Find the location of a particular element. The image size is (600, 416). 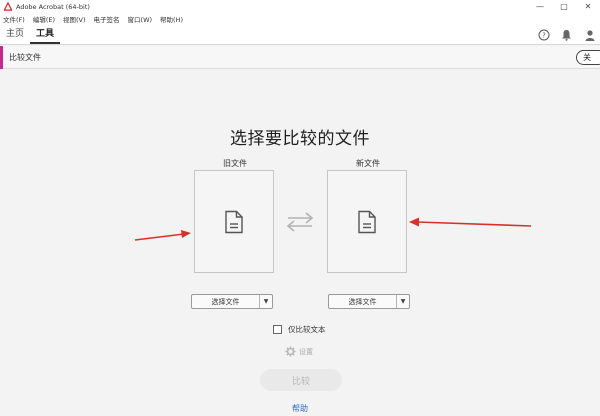

maximize-button: □ is located at coordinates (564, 6).